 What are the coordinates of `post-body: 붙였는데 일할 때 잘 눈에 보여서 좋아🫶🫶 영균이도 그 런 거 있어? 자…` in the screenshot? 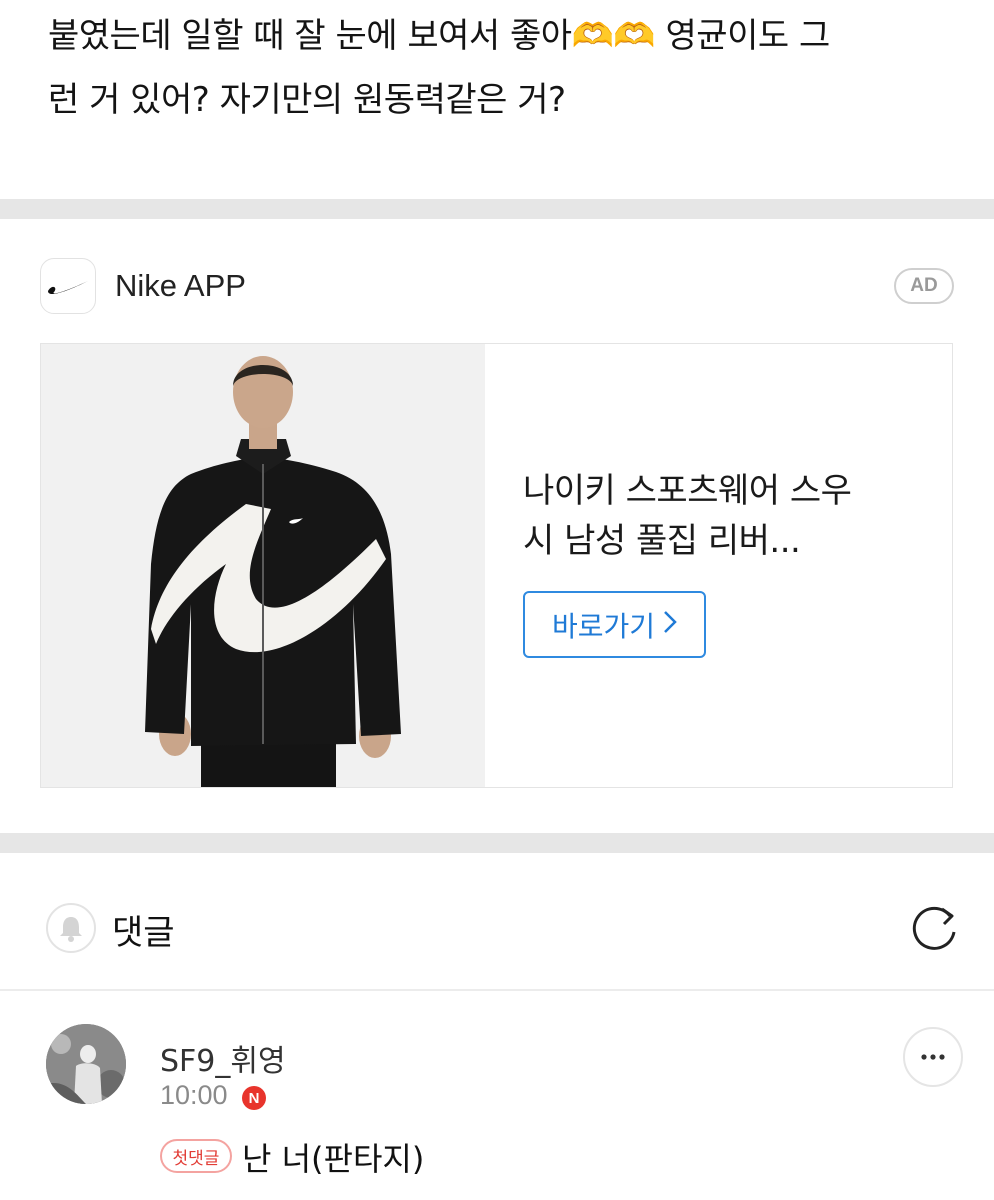 It's located at (503, 68).